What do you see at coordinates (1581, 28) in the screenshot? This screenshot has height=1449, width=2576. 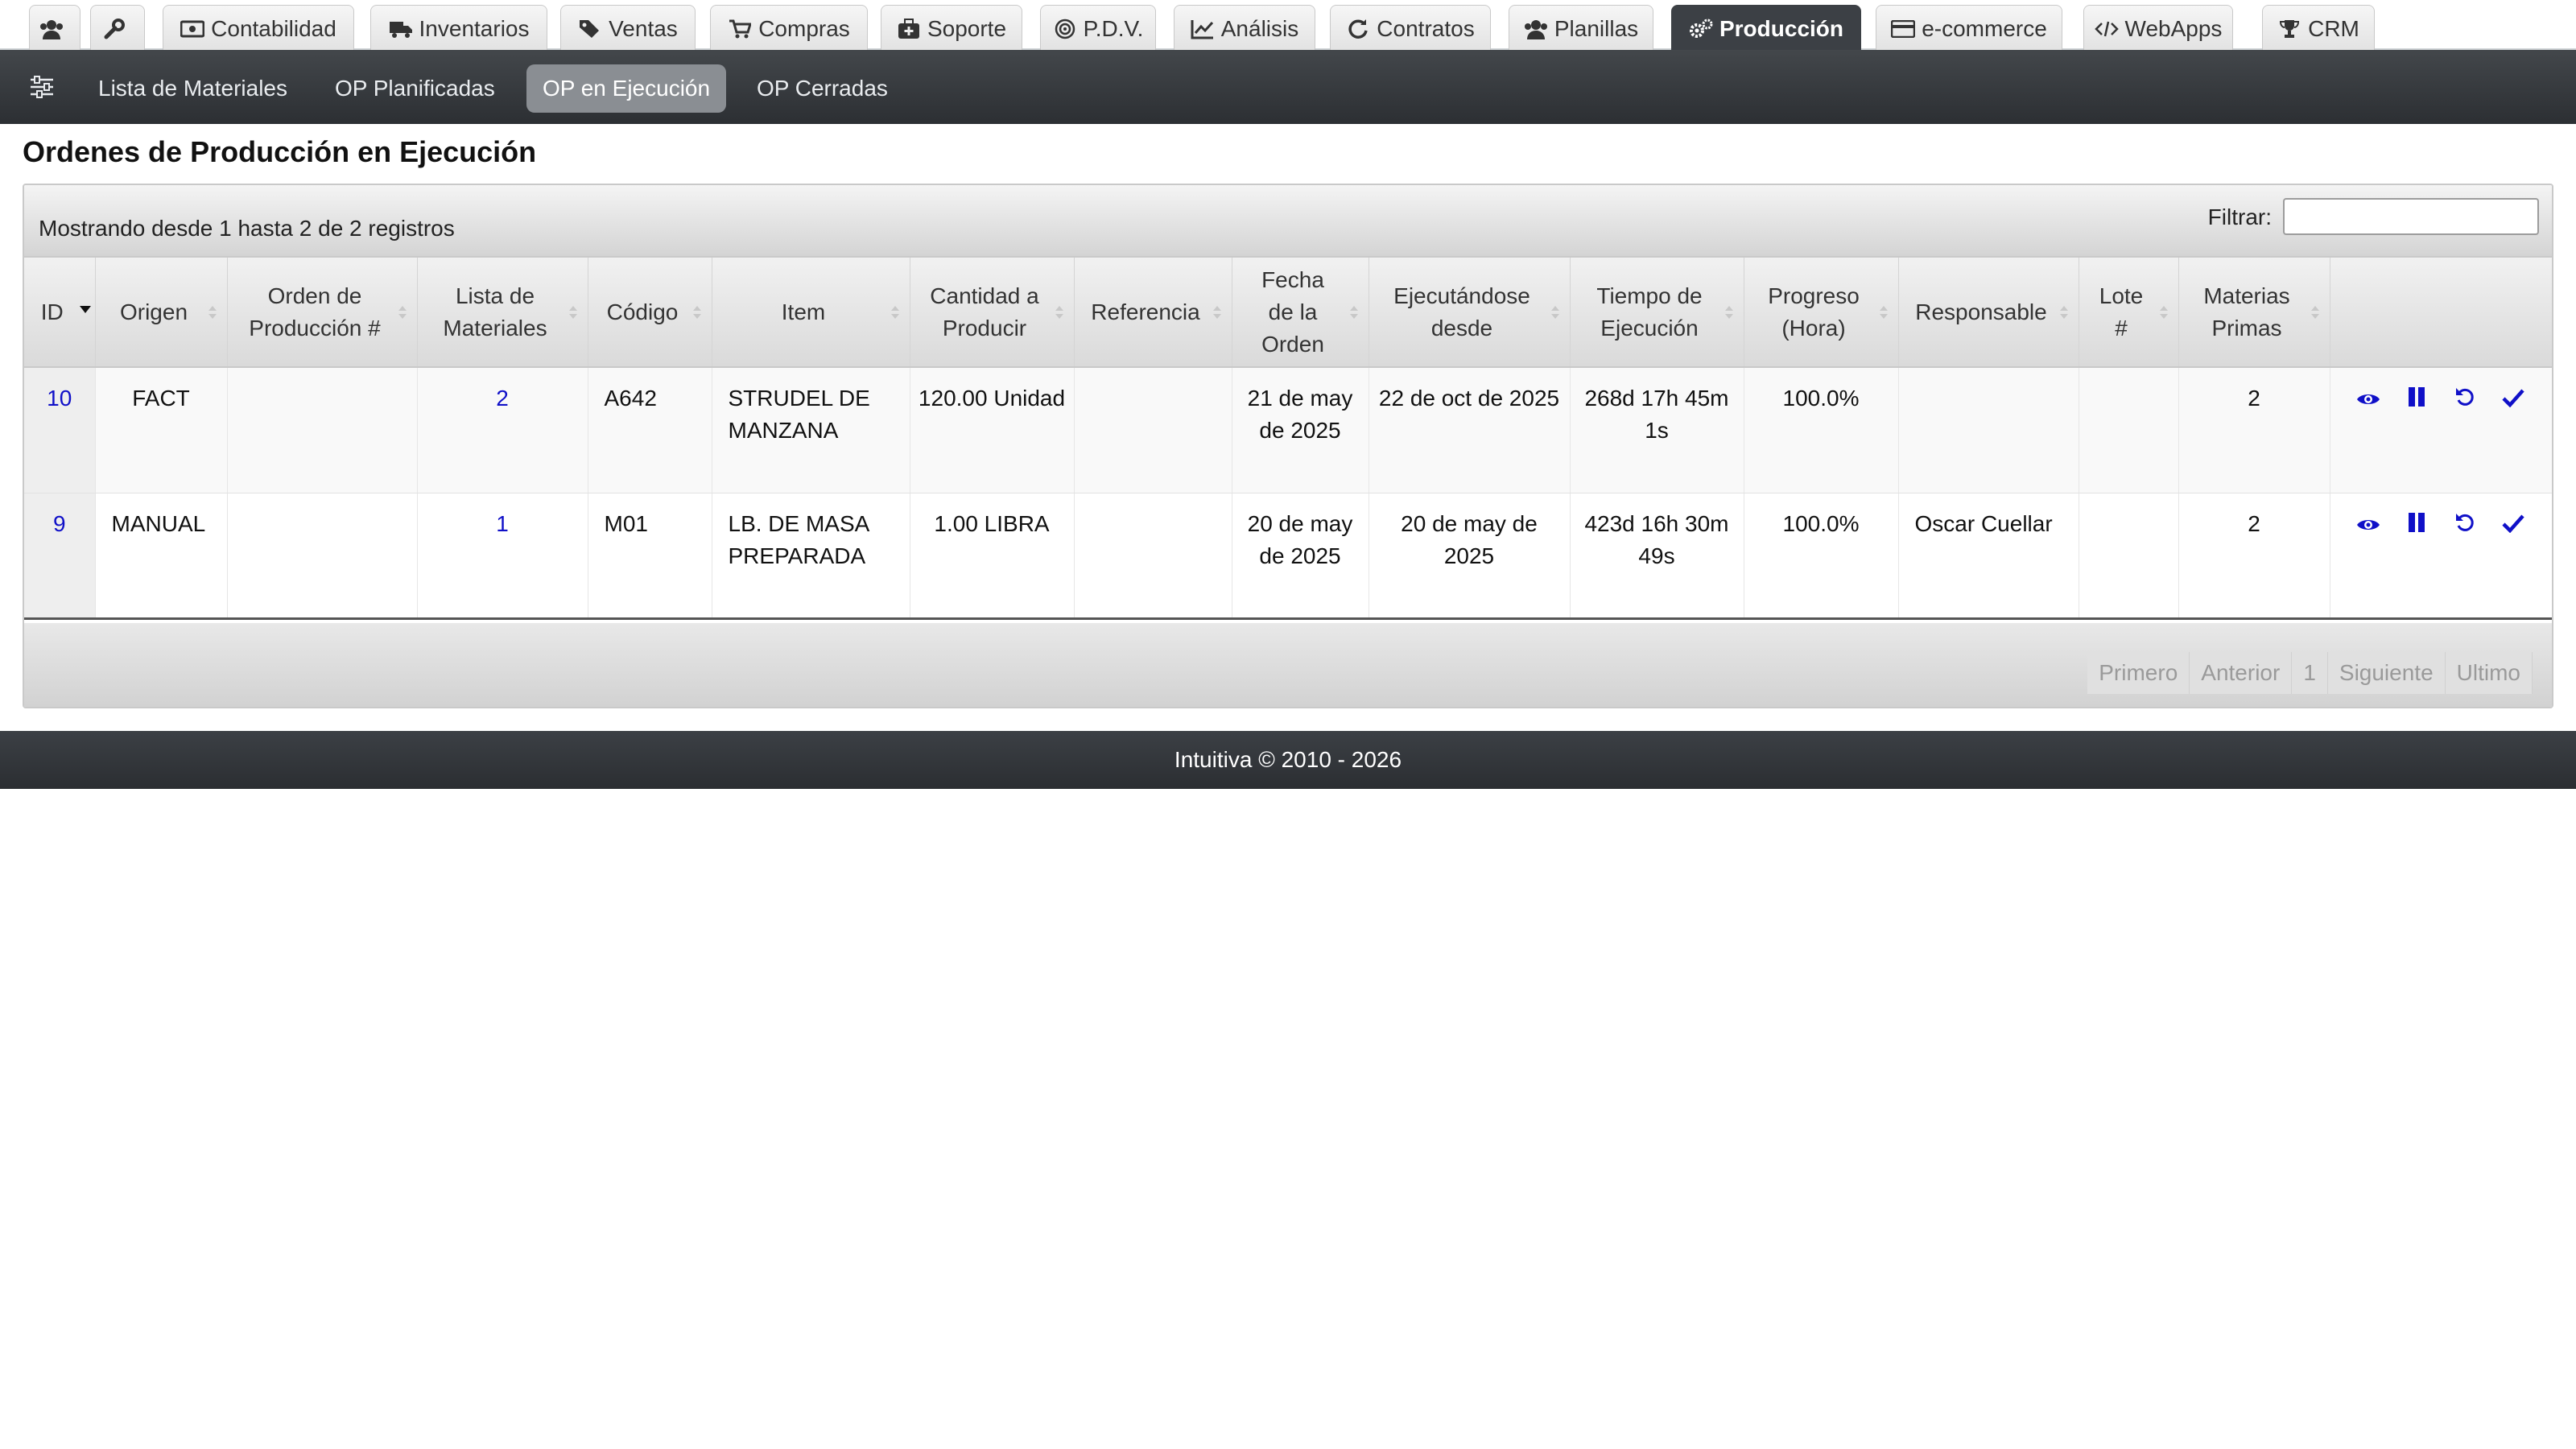 I see `tab-planillas: Planillas` at bounding box center [1581, 28].